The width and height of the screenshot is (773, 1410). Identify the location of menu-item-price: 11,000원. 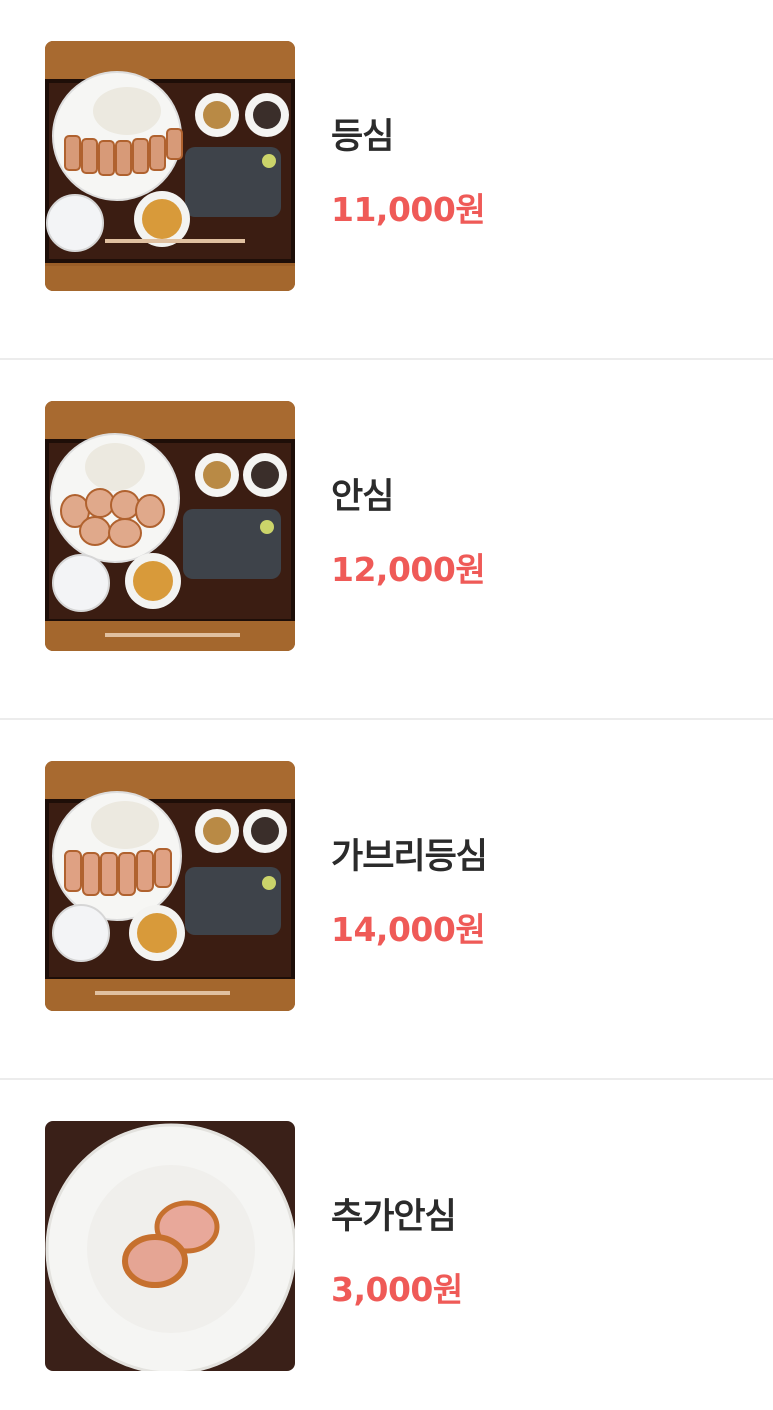
(408, 209).